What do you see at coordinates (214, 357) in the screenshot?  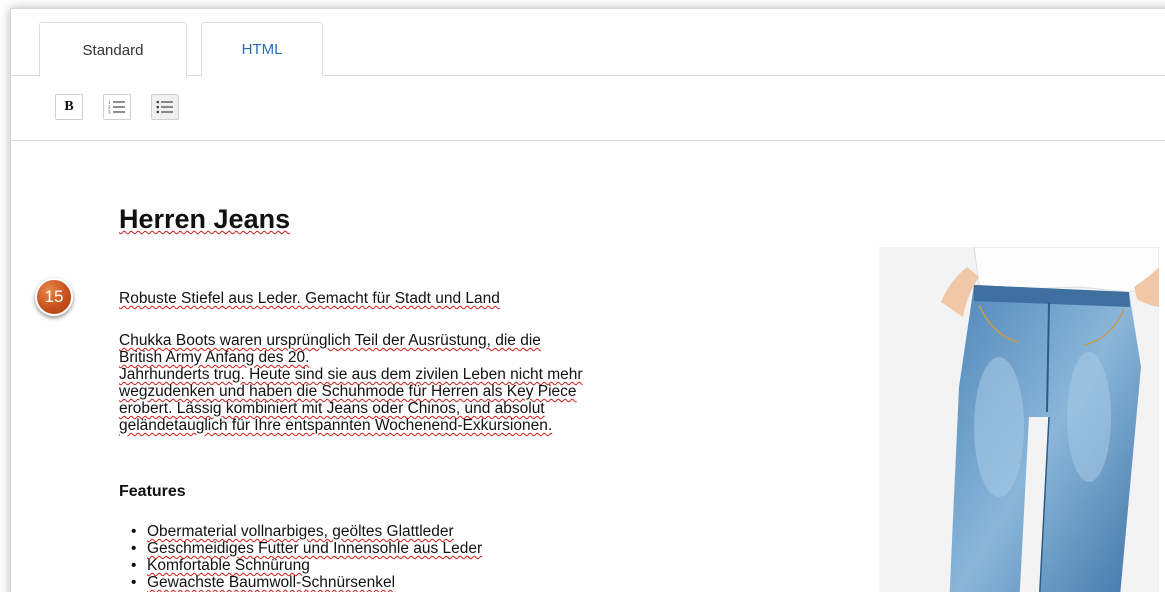 I see `paragraph-line: British Army Anfang des 20.` at bounding box center [214, 357].